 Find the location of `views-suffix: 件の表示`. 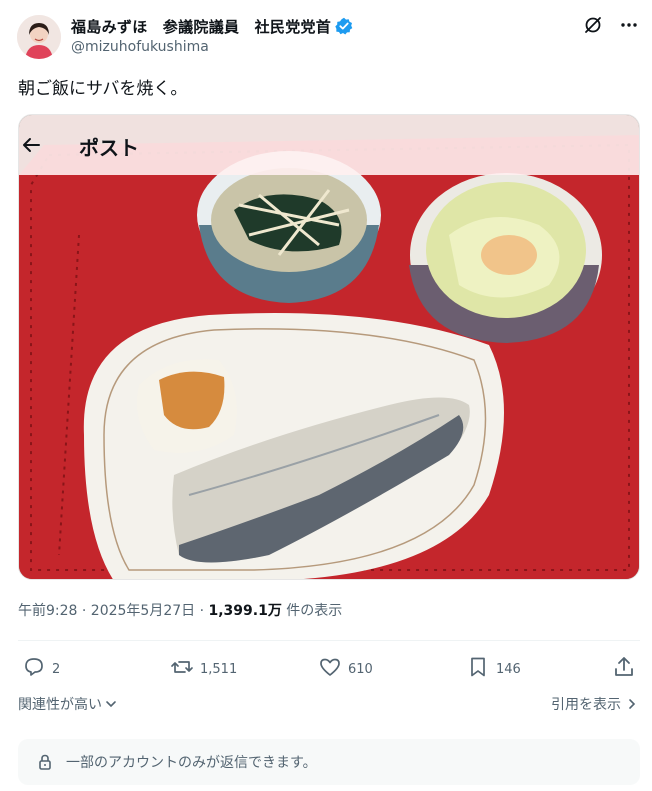

views-suffix: 件の表示 is located at coordinates (312, 611).